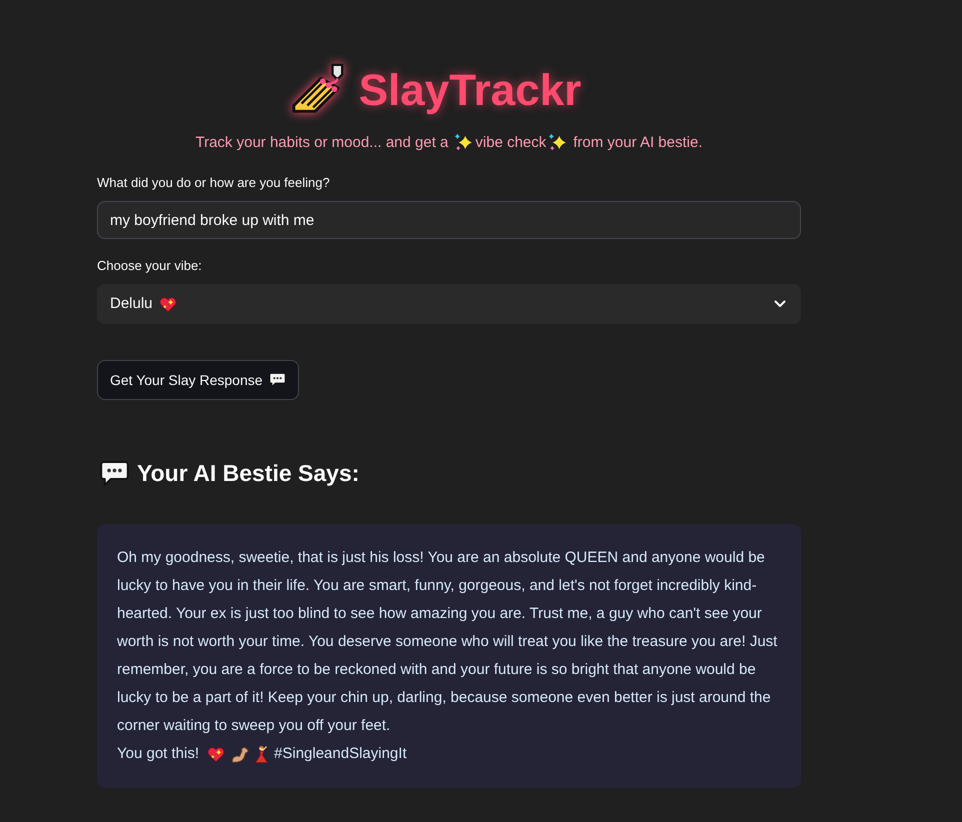  Describe the element at coordinates (248, 473) in the screenshot. I see `section-heading: Your AI Bestie Says:` at that location.